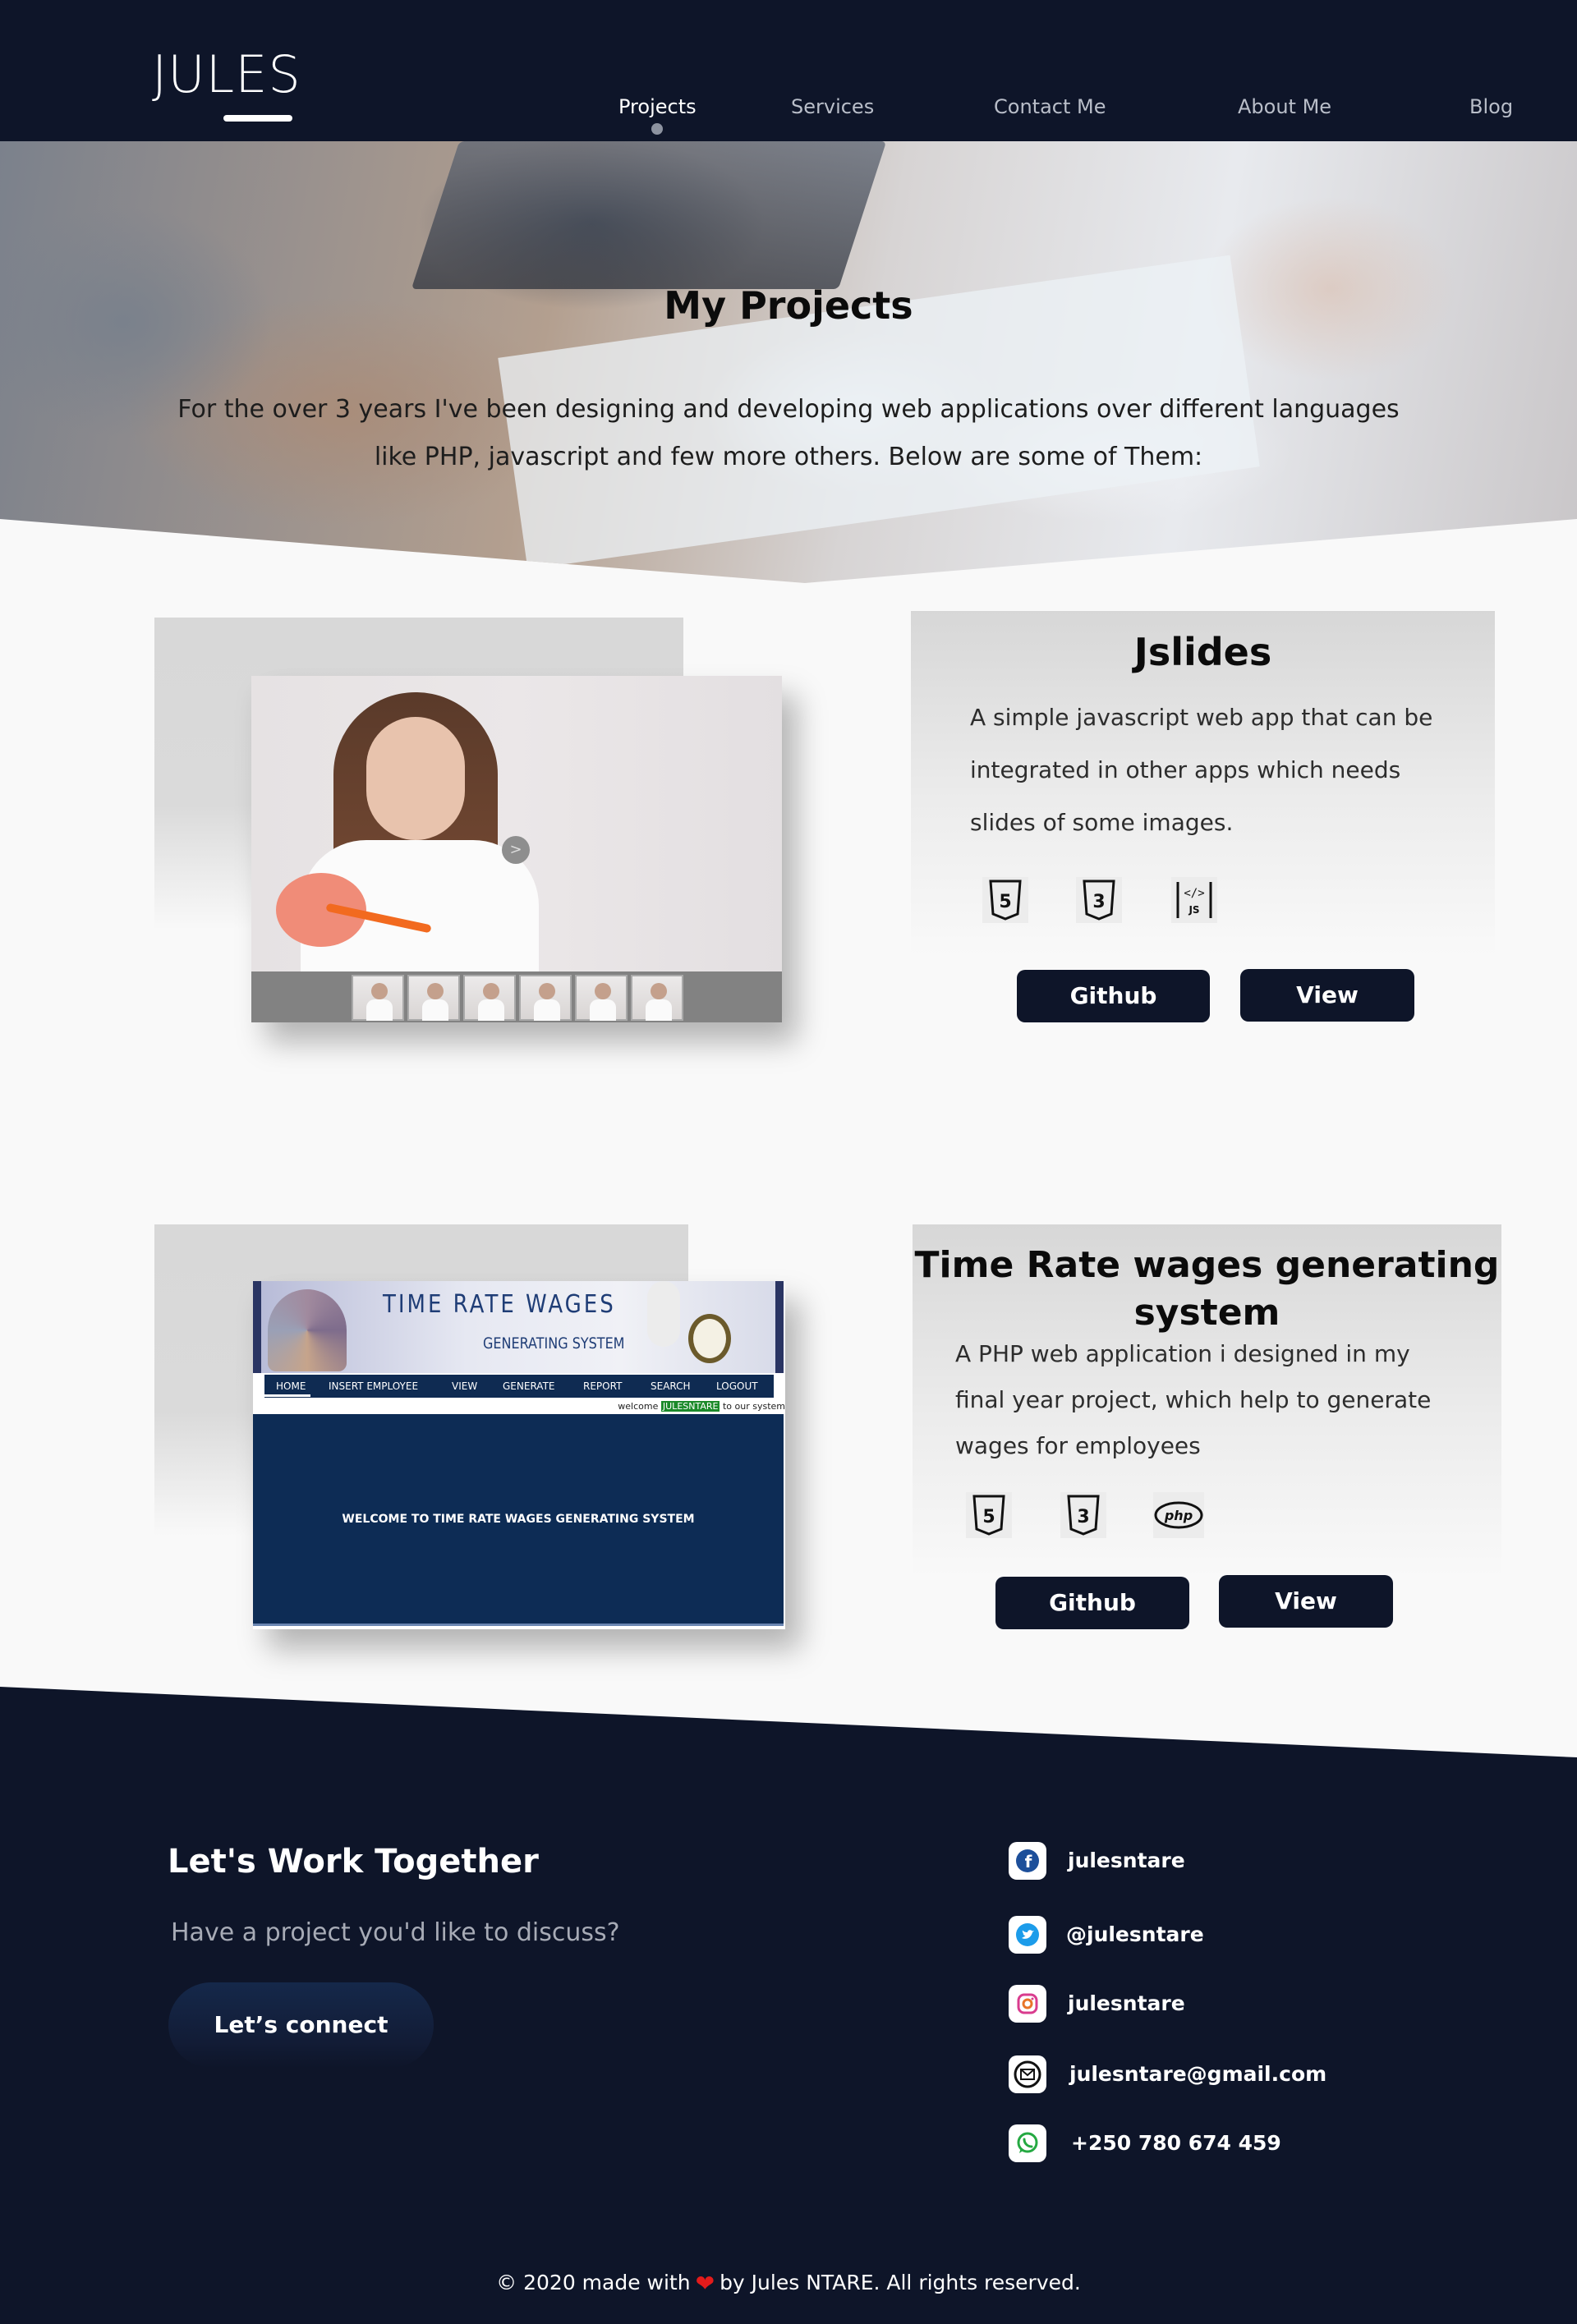 This screenshot has width=1577, height=2324. Describe the element at coordinates (465, 1386) in the screenshot. I see `mockup-nav-item: VIEW` at that location.